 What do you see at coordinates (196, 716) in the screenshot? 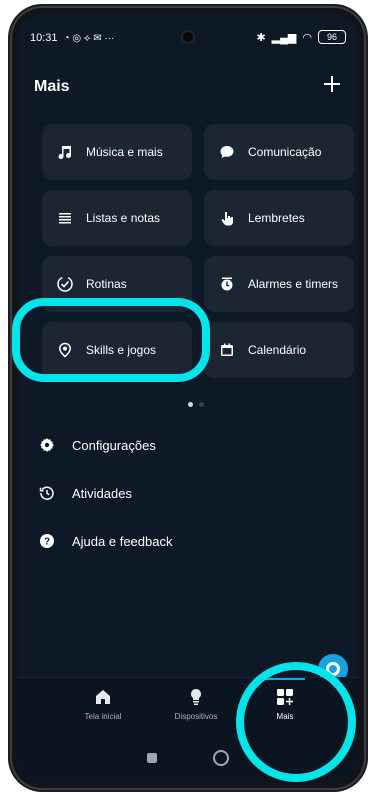
I see `nav-label: Dispositivos` at bounding box center [196, 716].